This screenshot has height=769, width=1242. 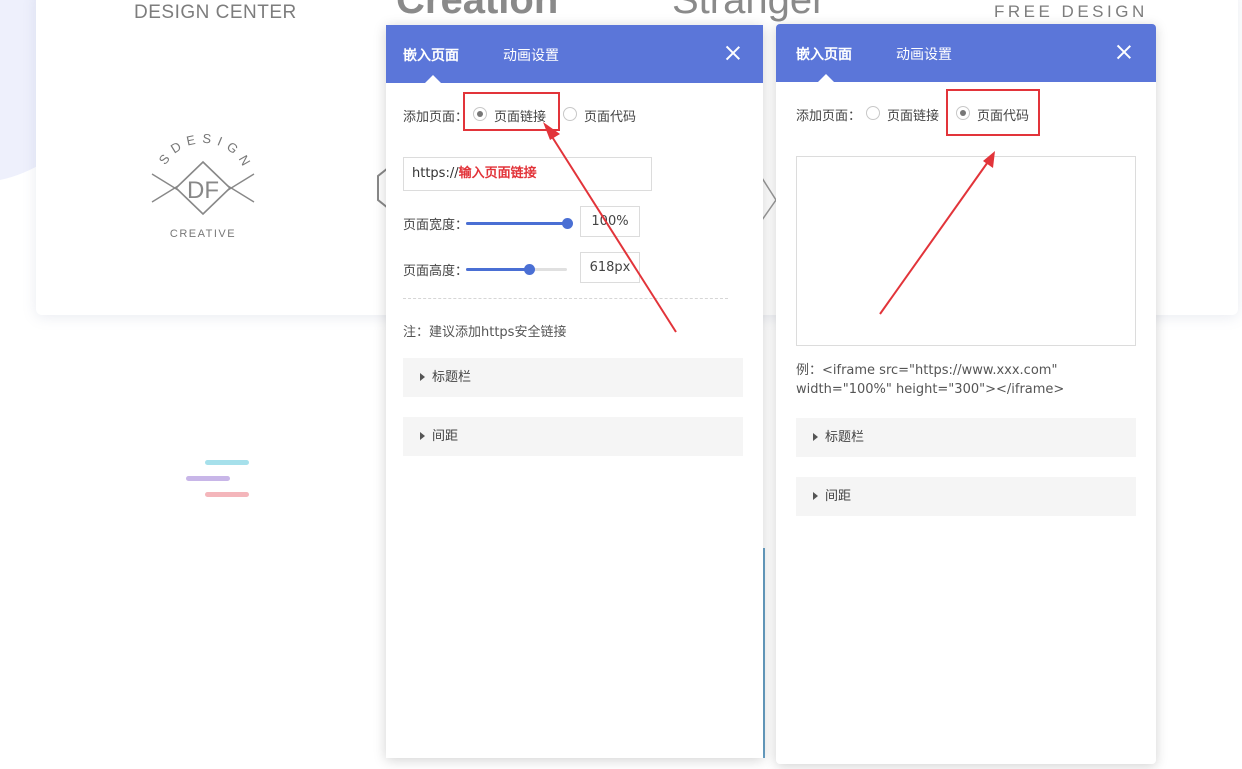 I want to click on free-design-logo: FREE DESIGN, so click(x=1071, y=11).